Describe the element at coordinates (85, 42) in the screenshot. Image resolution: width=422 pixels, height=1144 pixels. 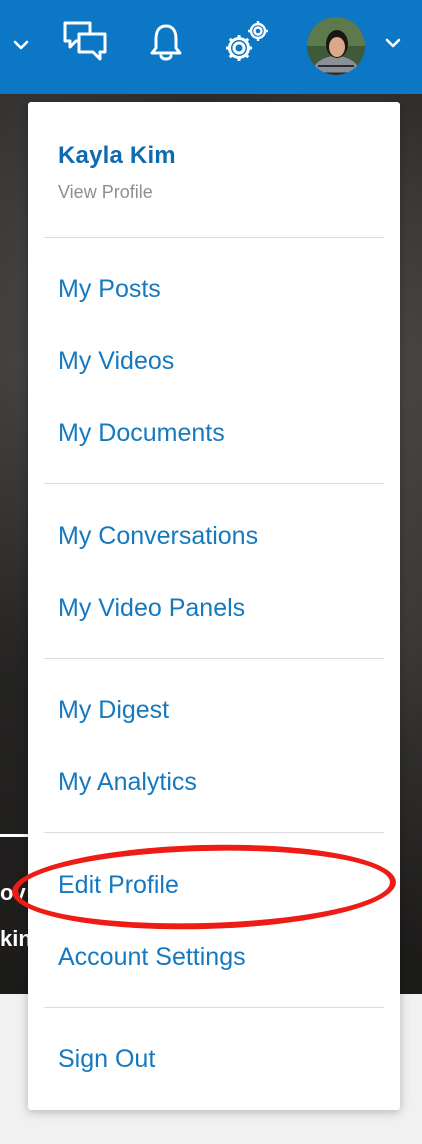
I see `chat-icon` at that location.